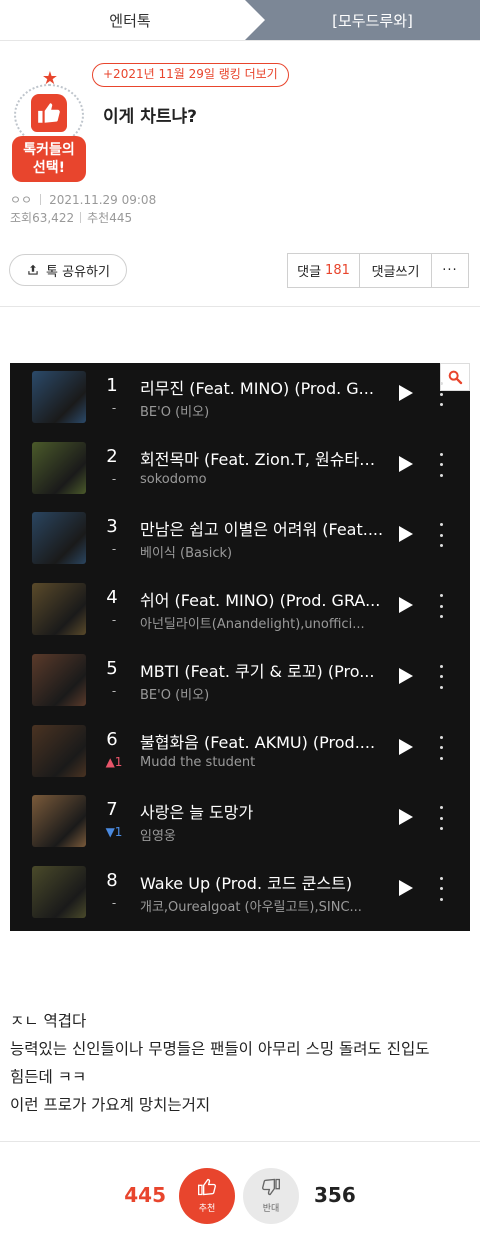 This screenshot has height=1246, width=480. Describe the element at coordinates (49, 168) in the screenshot. I see `badge-label-line2: 선택!` at that location.